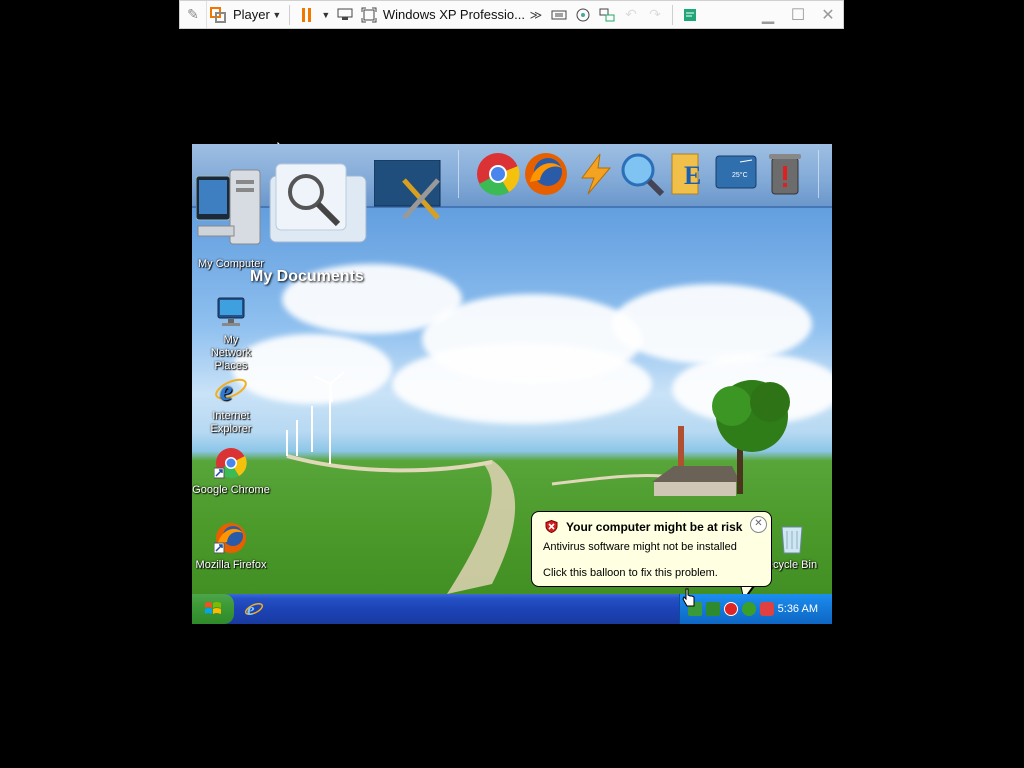  Describe the element at coordinates (369, 14) in the screenshot. I see `fit-guest-icon` at that location.